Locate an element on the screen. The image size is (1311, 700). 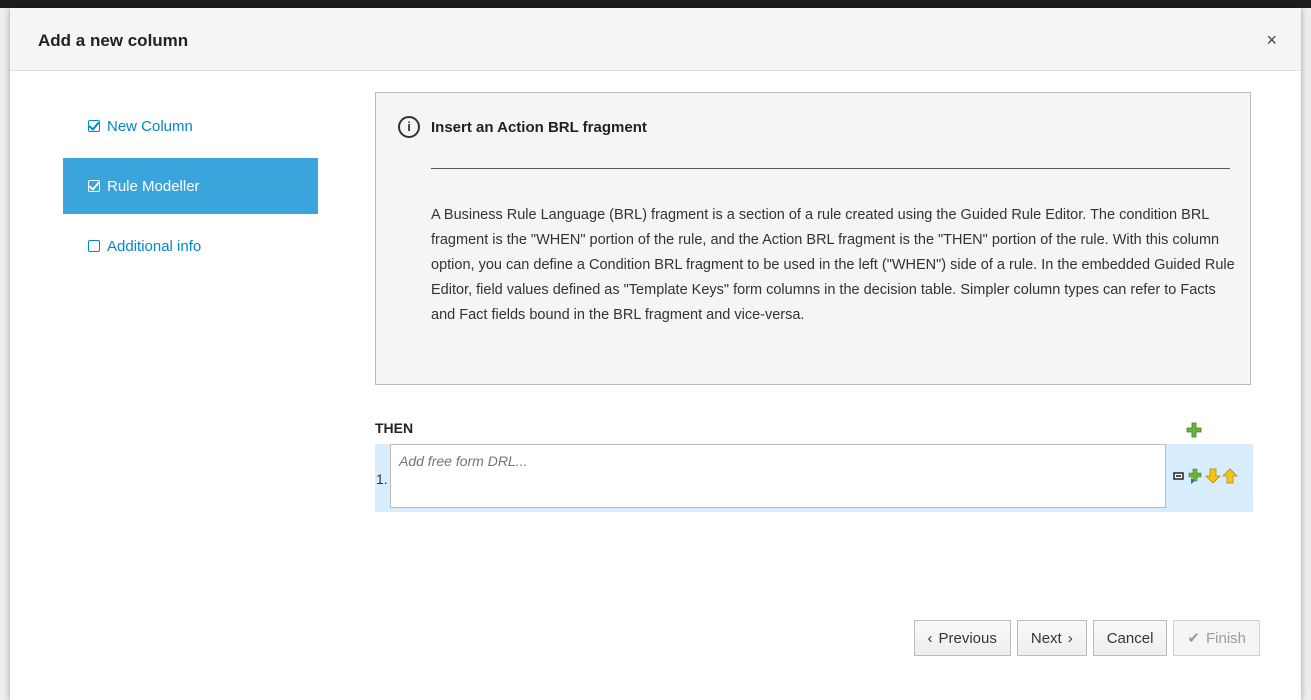
nav-item-label: New Column is located at coordinates (150, 126).